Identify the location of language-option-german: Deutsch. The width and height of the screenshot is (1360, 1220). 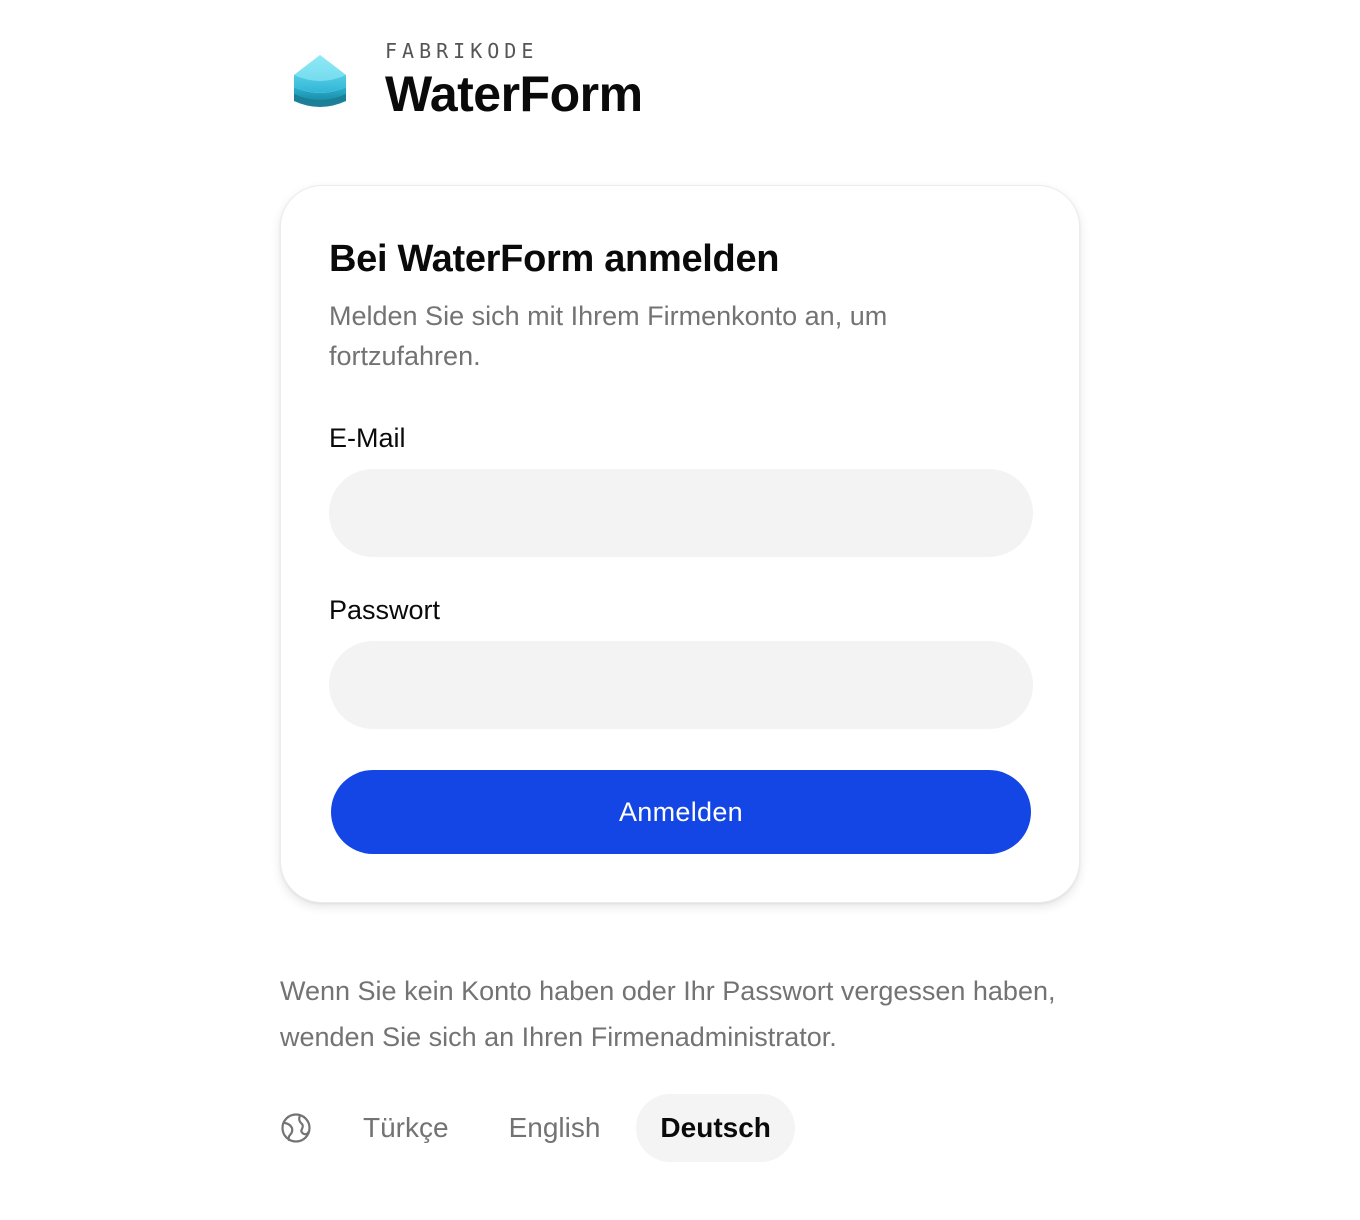
(715, 1128).